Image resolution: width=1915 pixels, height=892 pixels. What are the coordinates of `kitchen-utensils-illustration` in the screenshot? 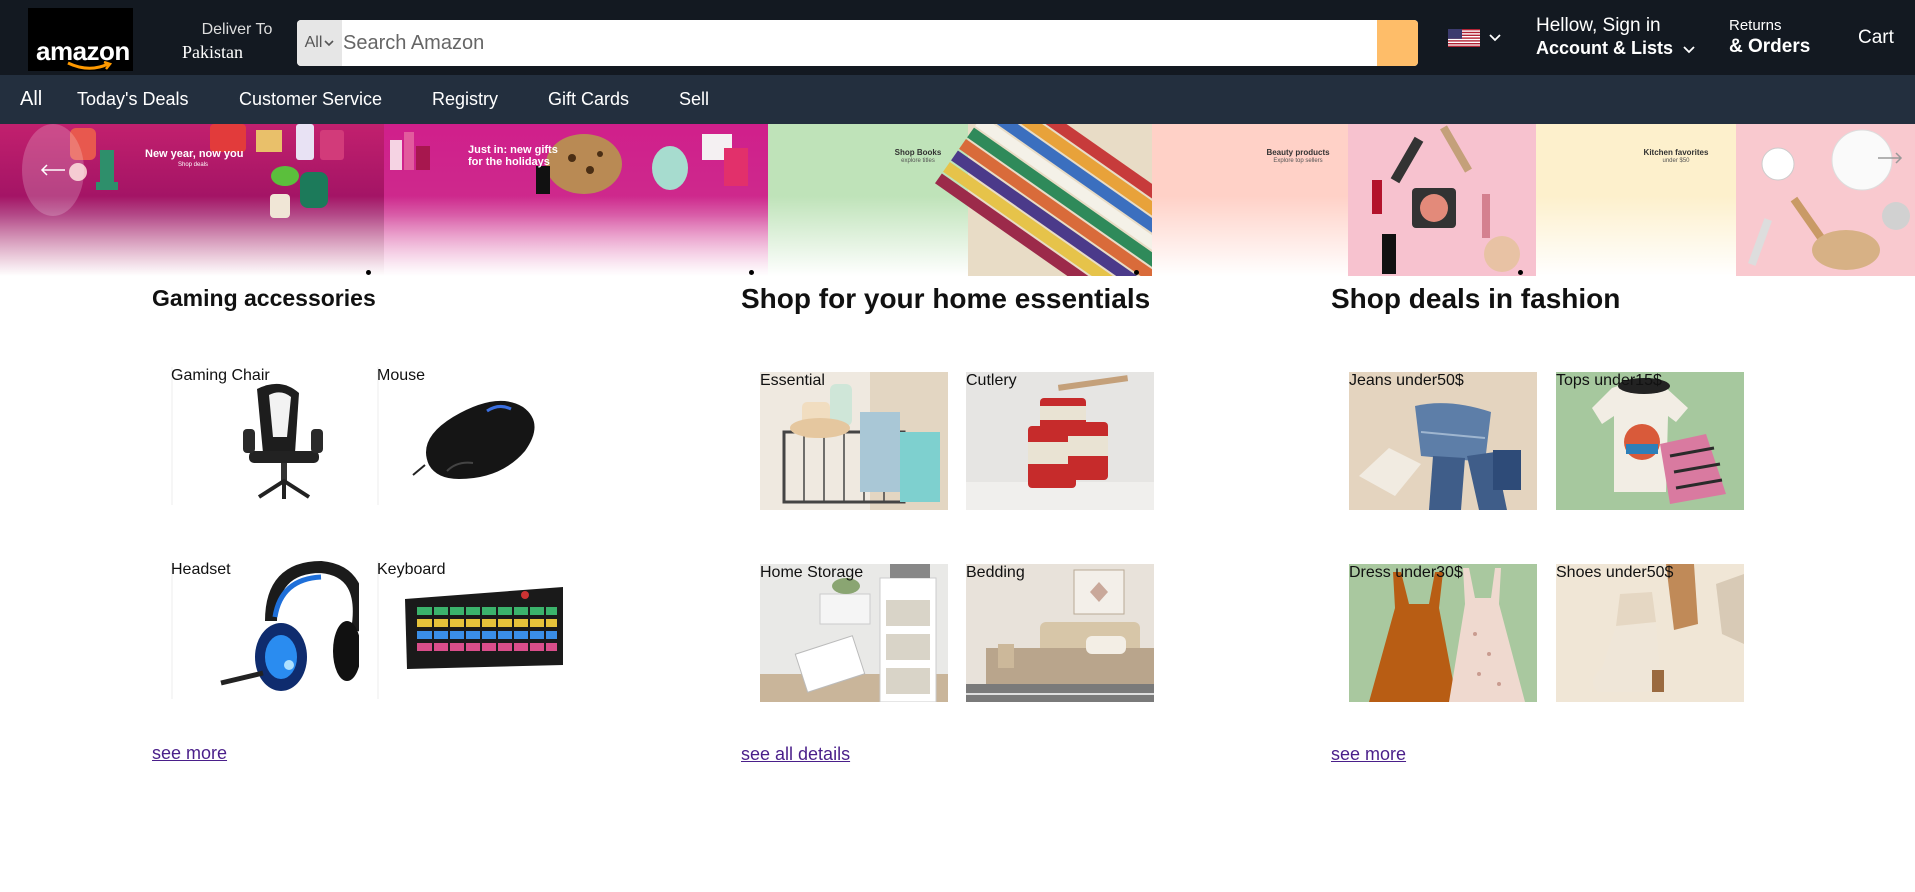 It's located at (1825, 200).